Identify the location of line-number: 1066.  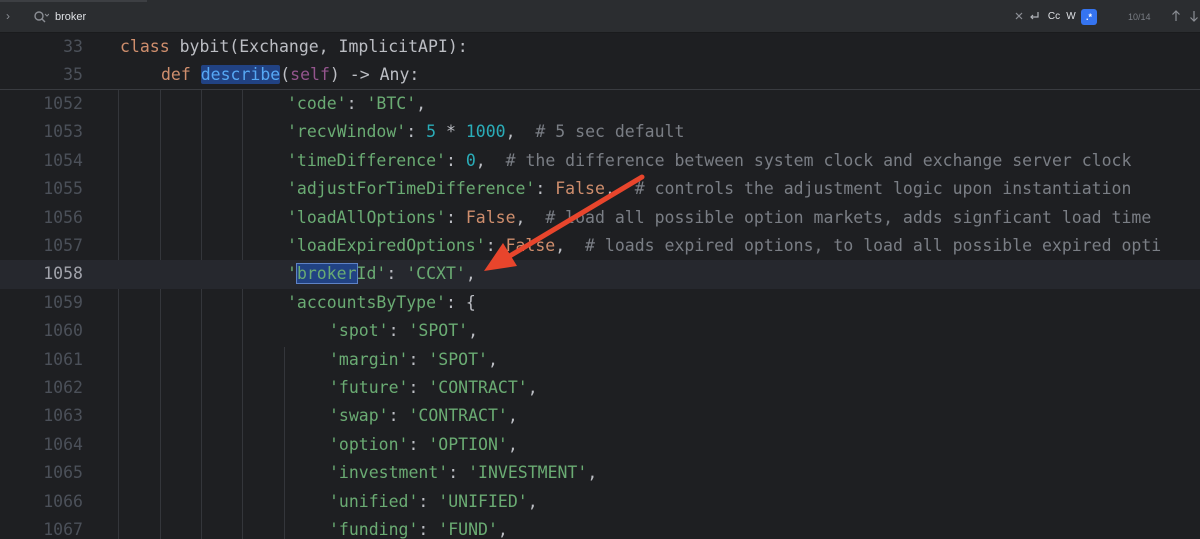
(63, 501).